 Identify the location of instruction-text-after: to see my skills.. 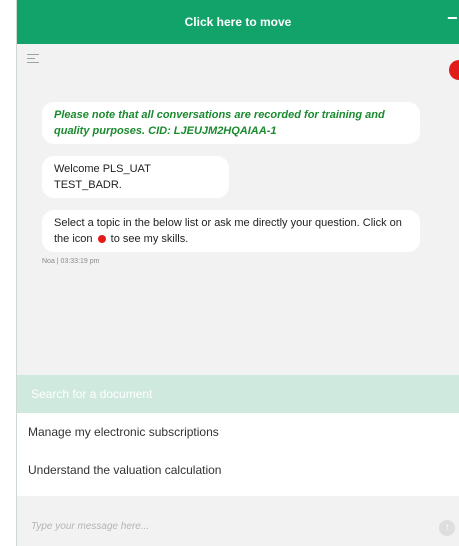
(149, 239).